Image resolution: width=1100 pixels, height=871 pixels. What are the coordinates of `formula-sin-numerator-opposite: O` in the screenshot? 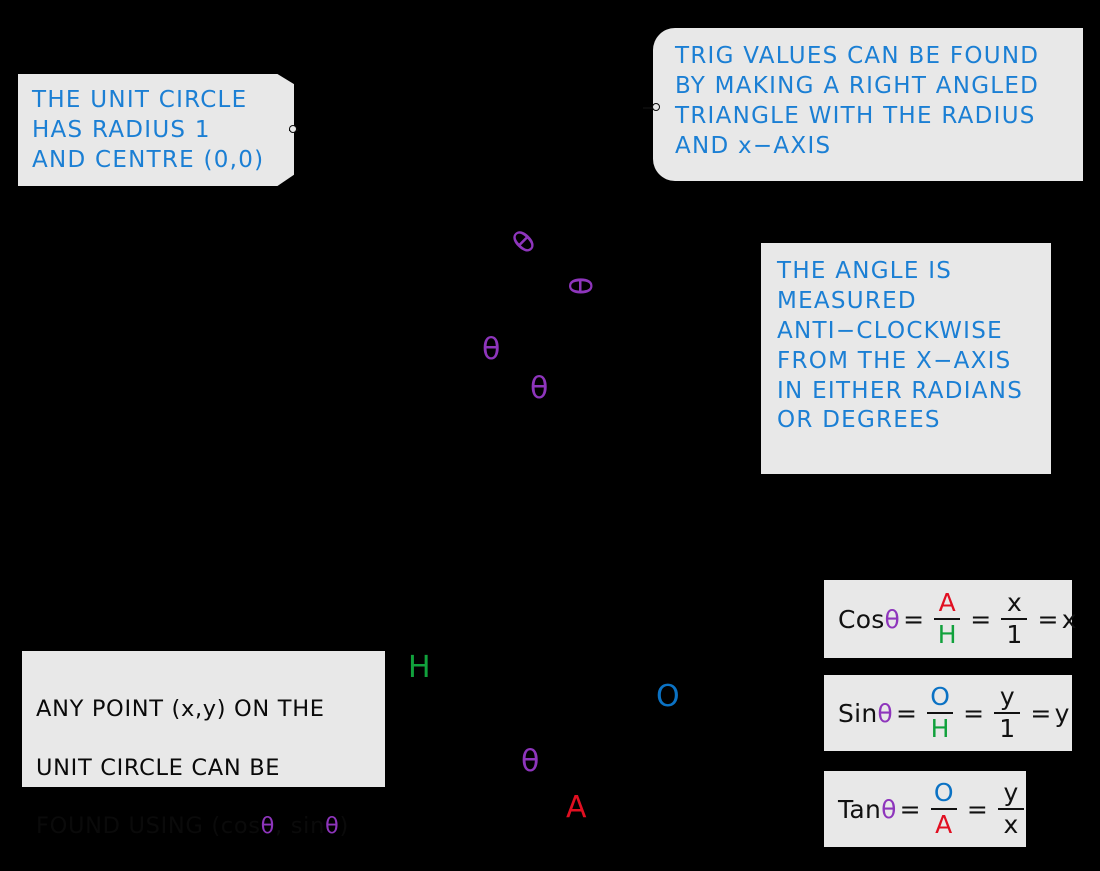 It's located at (940, 697).